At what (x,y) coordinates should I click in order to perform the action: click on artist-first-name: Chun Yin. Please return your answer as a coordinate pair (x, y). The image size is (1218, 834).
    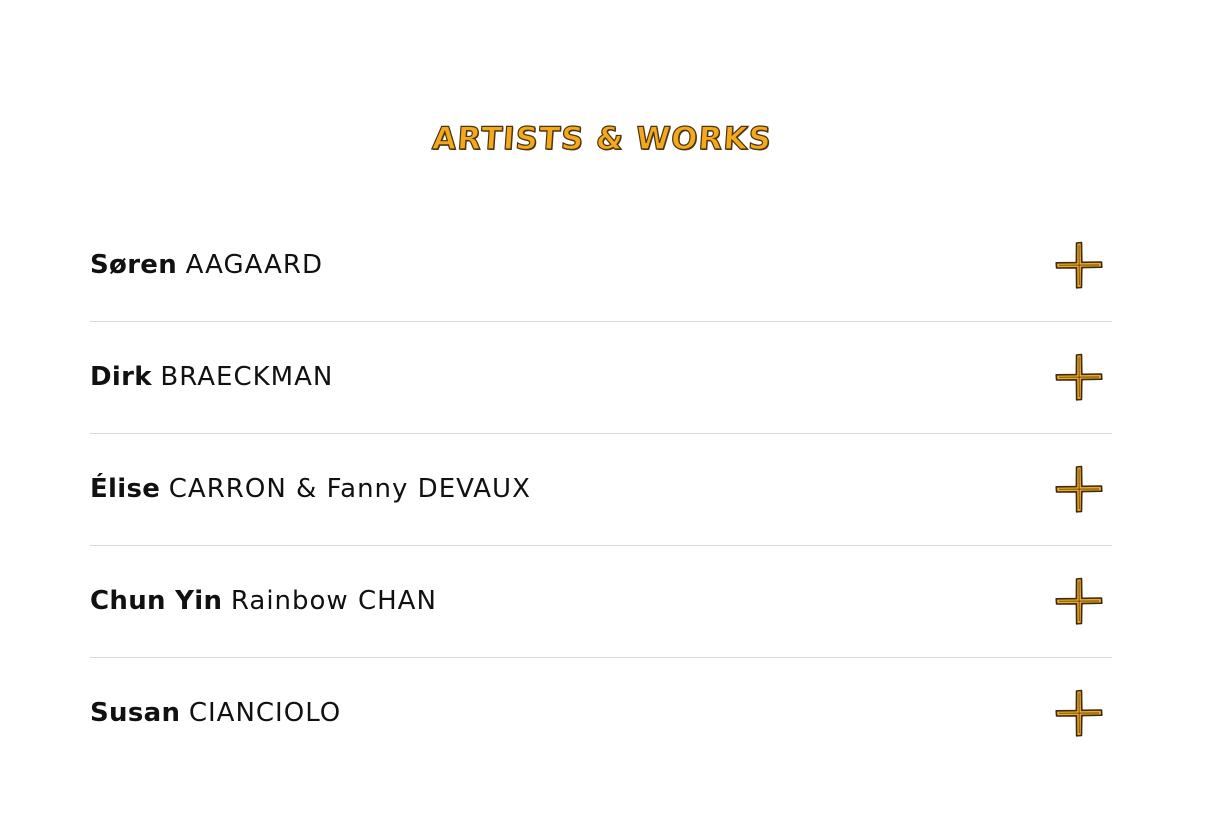
    Looking at the image, I should click on (156, 601).